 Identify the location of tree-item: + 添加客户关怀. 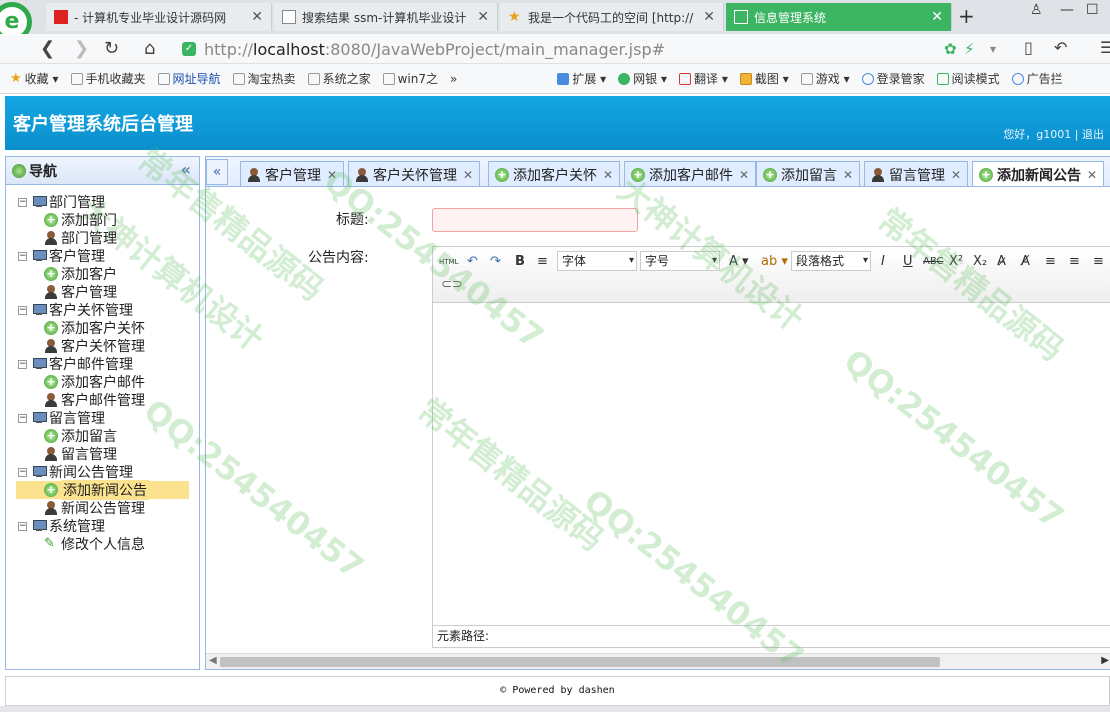
(102, 328).